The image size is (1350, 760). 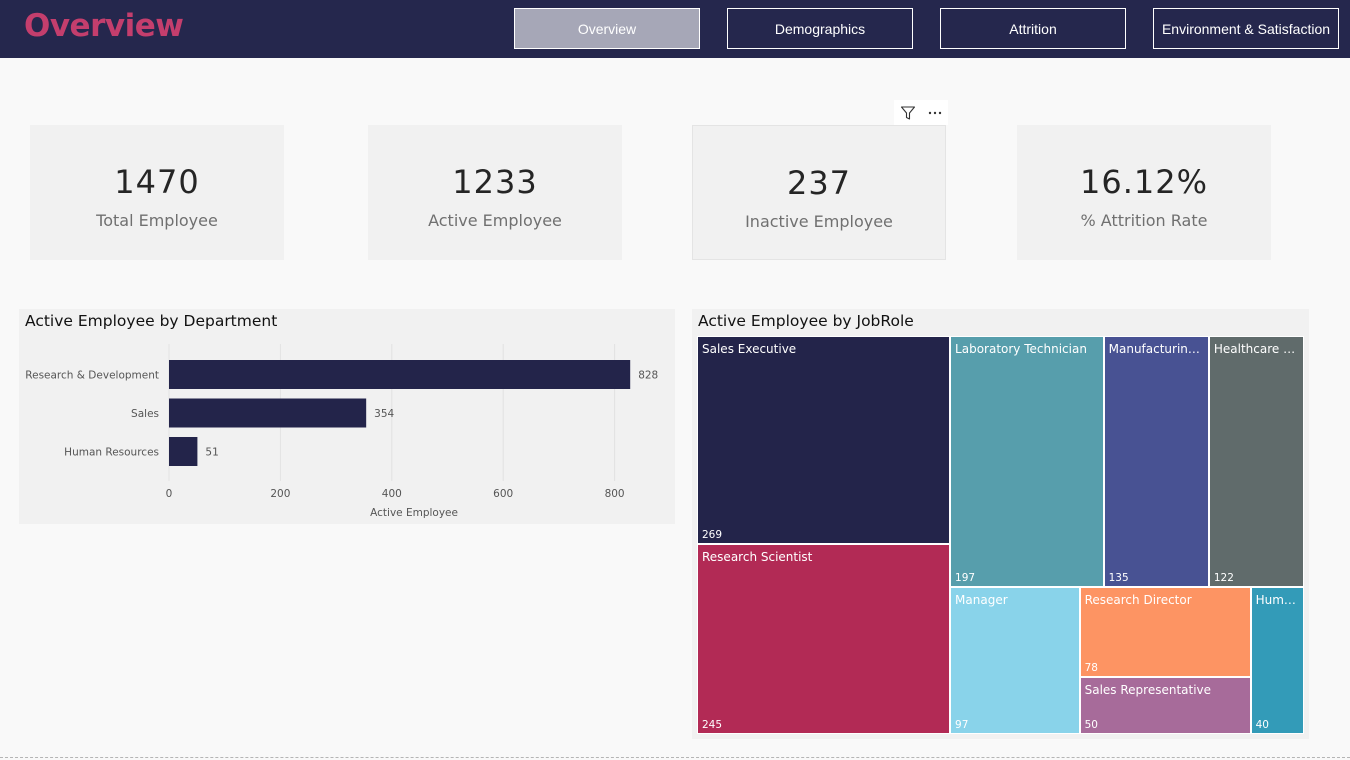 What do you see at coordinates (414, 513) in the screenshot?
I see `x-axis-label: Active Employee` at bounding box center [414, 513].